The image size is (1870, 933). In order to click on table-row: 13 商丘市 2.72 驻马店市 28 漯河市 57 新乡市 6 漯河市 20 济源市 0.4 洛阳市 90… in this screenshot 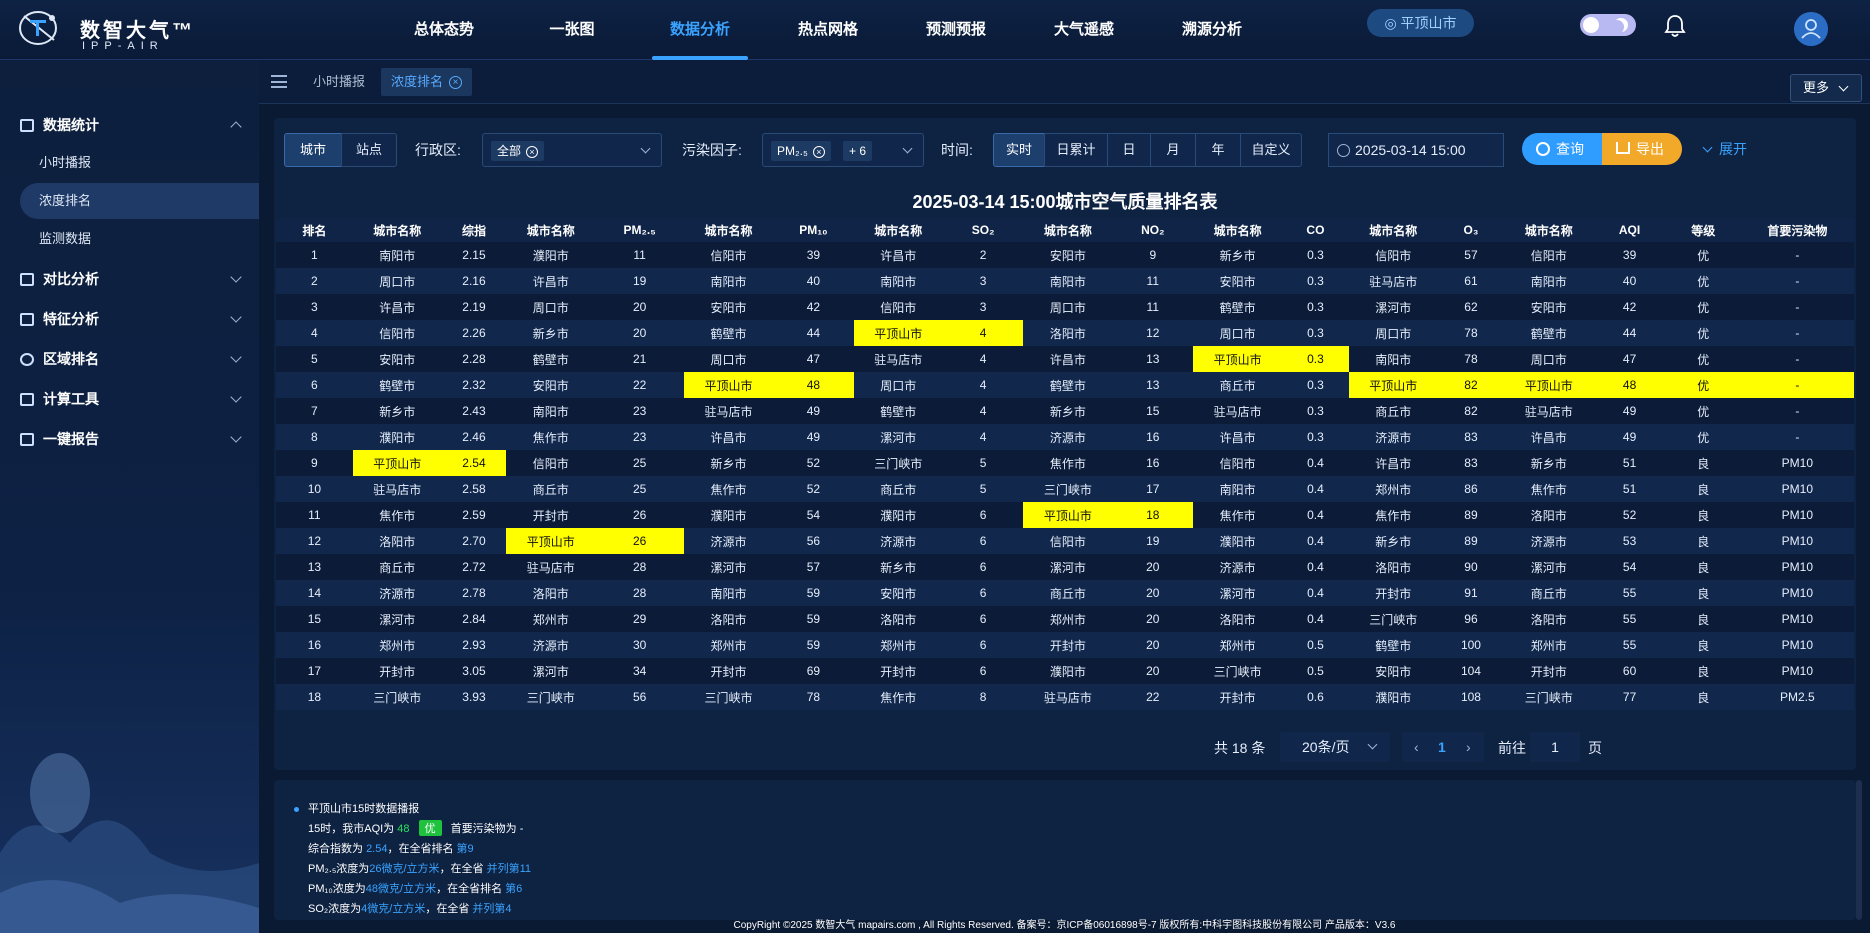, I will do `click(1065, 567)`.